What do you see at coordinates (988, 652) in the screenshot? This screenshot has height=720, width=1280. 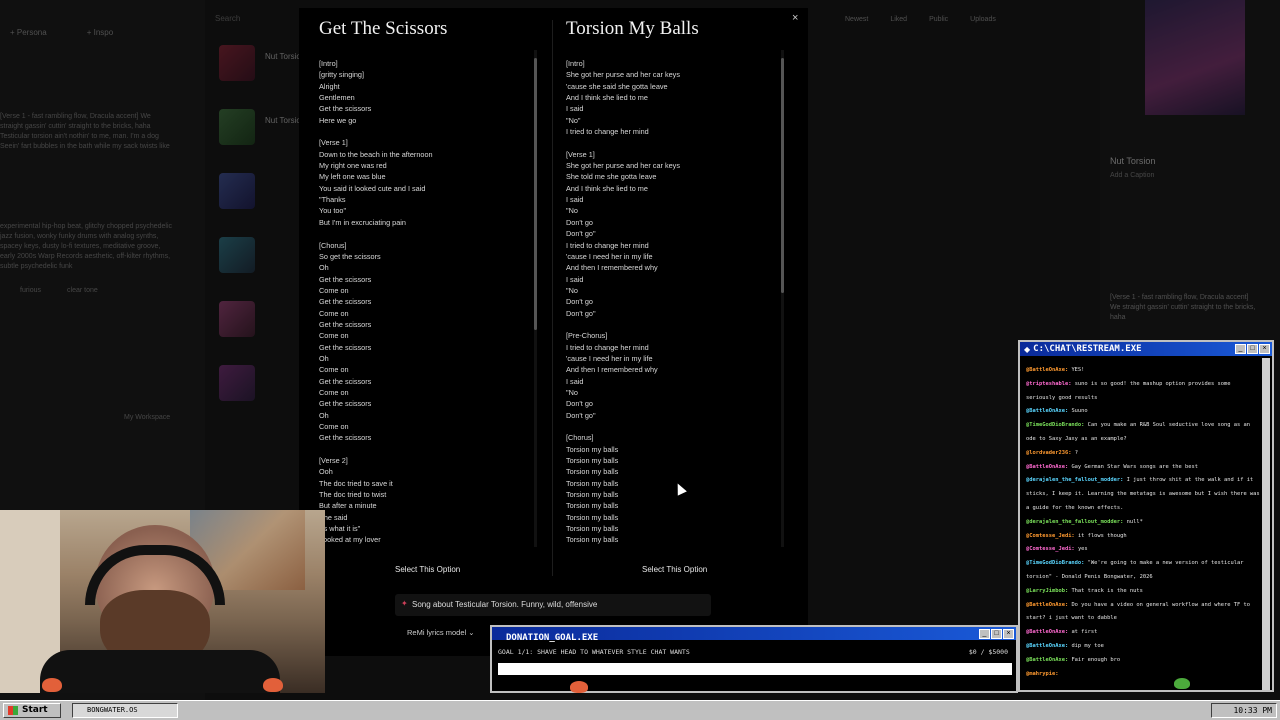 I see `donation-amount: $0 / $5000` at bounding box center [988, 652].